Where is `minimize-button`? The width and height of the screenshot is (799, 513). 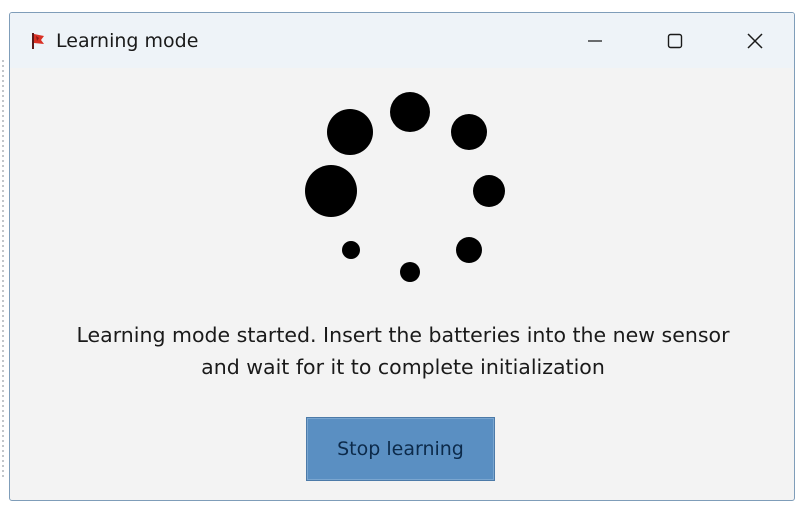 minimize-button is located at coordinates (595, 40).